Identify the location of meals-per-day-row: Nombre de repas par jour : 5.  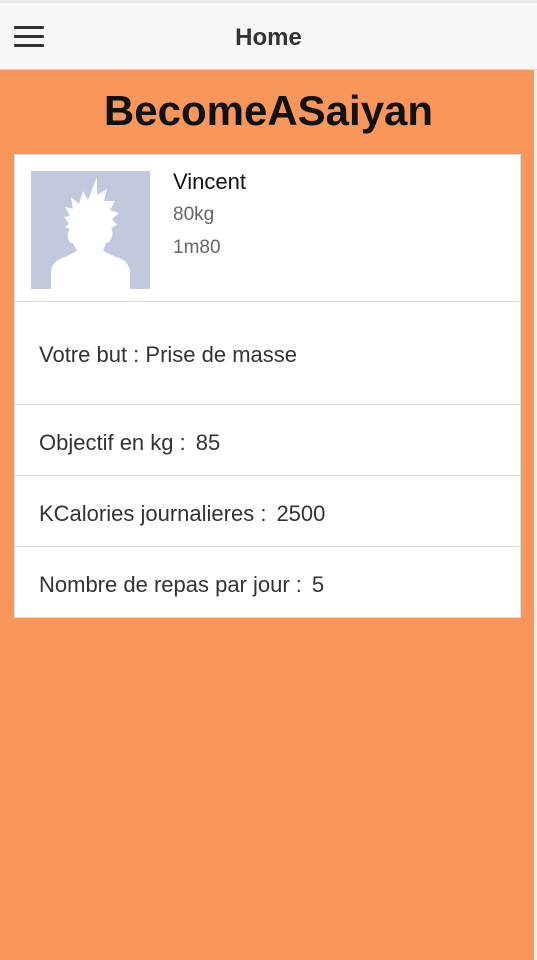
(267, 582).